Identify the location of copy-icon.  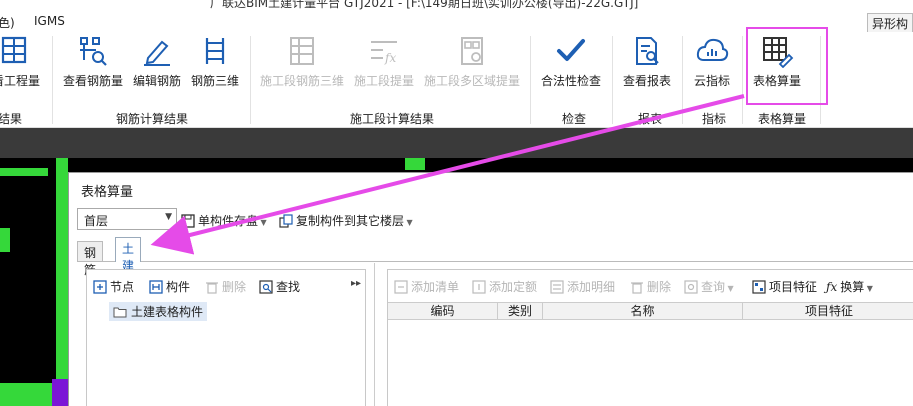
(286, 221).